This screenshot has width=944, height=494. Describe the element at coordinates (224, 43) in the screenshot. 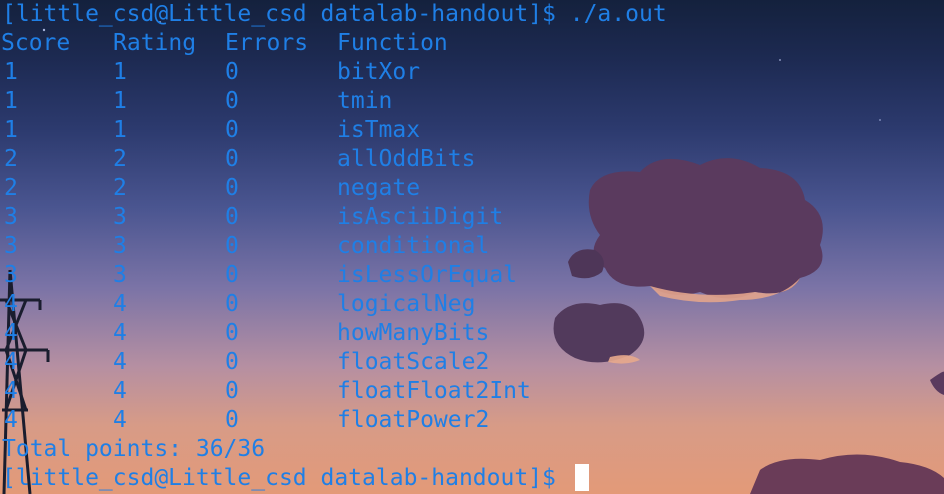

I see `table-header: Score Rating Errors Function` at that location.